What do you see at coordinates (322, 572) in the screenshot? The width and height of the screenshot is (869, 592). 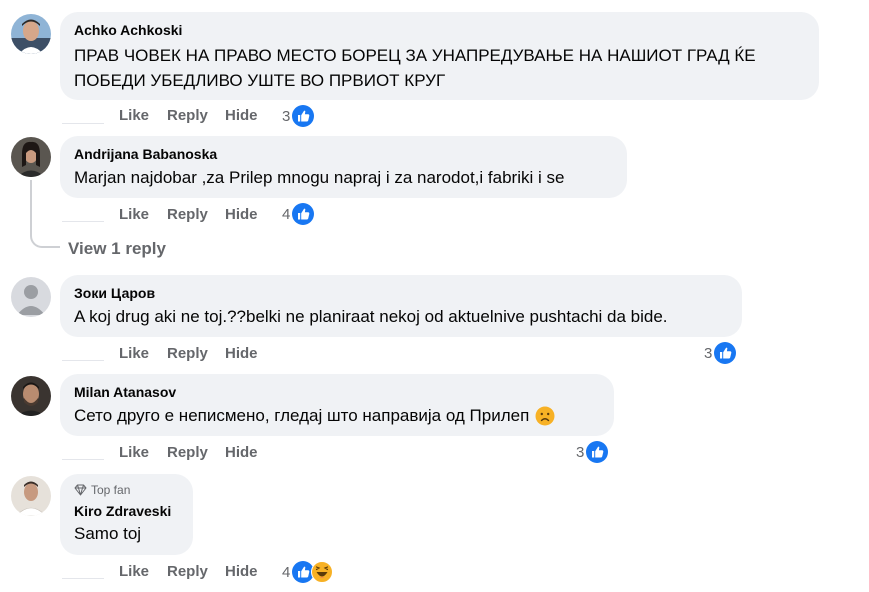 I see `haha-icon` at bounding box center [322, 572].